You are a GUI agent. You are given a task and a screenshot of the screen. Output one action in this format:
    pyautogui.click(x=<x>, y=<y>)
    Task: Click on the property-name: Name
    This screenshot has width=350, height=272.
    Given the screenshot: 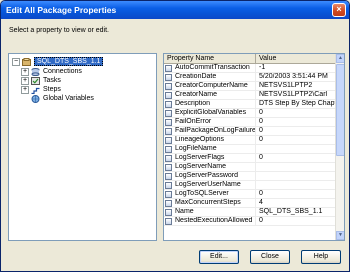 What is the action you would take?
    pyautogui.click(x=184, y=211)
    